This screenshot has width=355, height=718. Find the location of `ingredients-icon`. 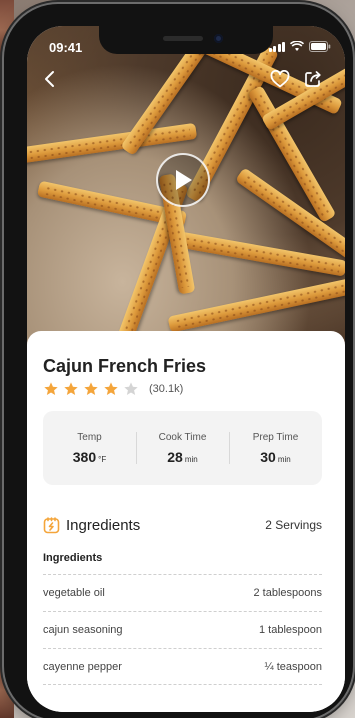

ingredients-icon is located at coordinates (51, 524).